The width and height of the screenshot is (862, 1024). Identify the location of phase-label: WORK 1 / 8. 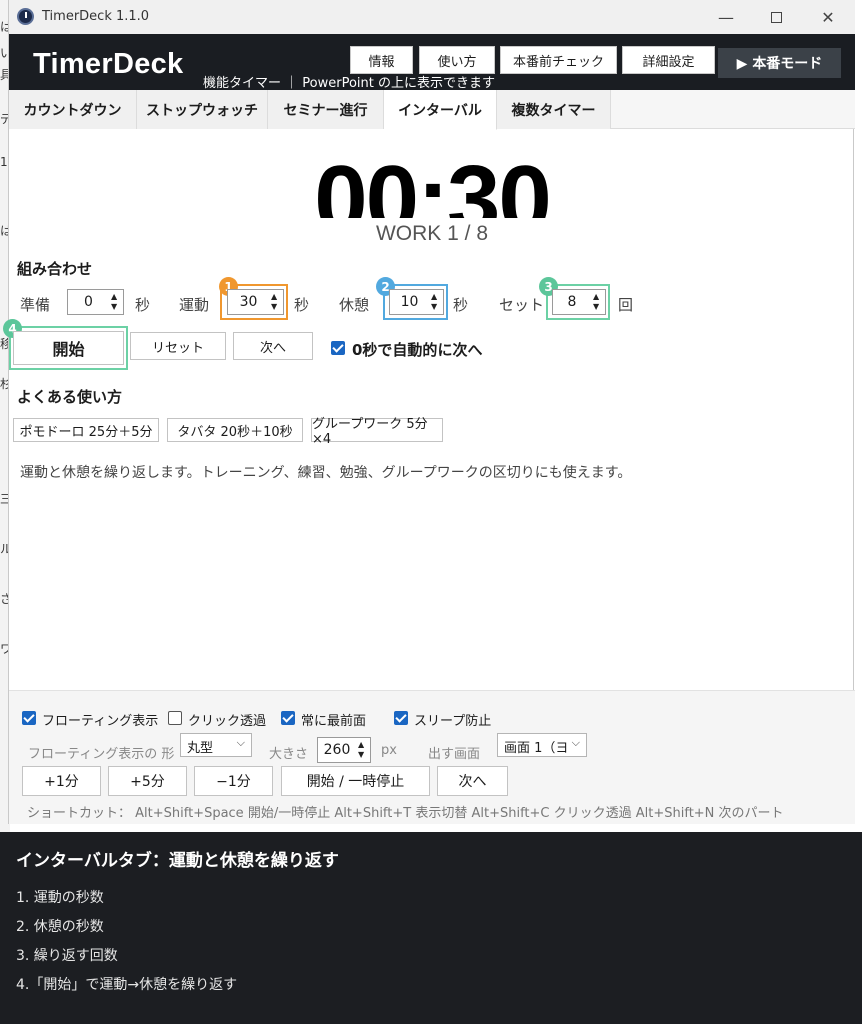
(432, 233).